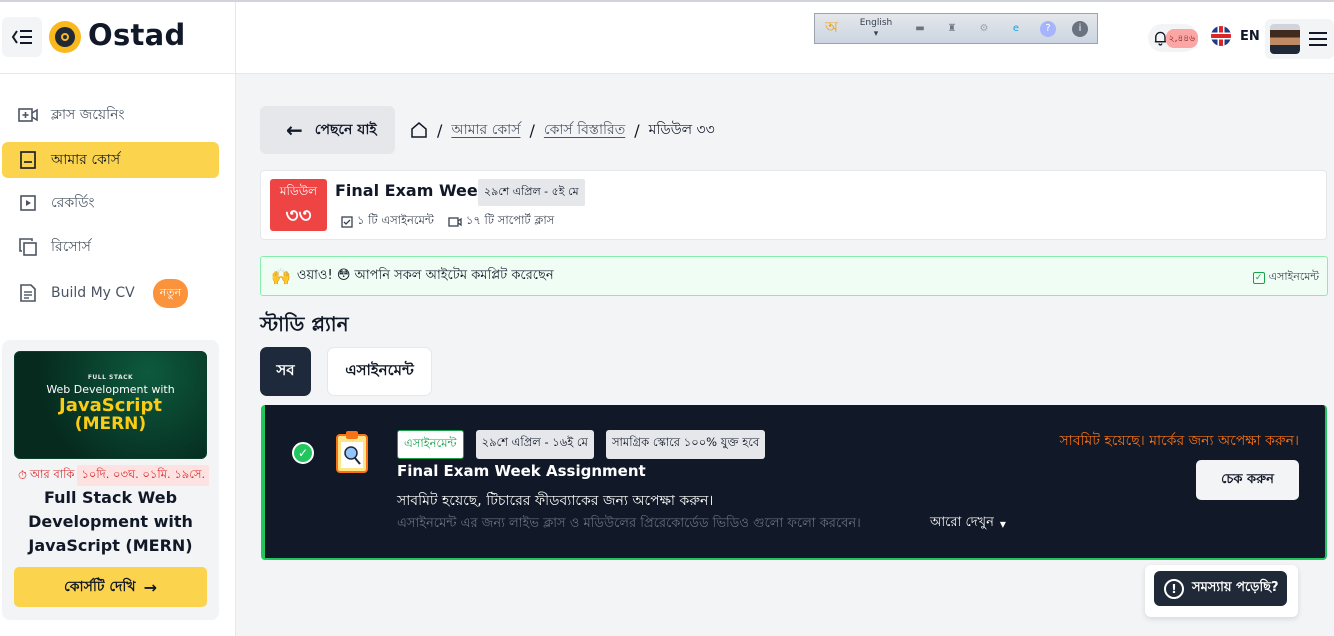 Image resolution: width=1334 pixels, height=636 pixels. Describe the element at coordinates (962, 522) in the screenshot. I see `see-more-label: আরো দেখুন` at that location.